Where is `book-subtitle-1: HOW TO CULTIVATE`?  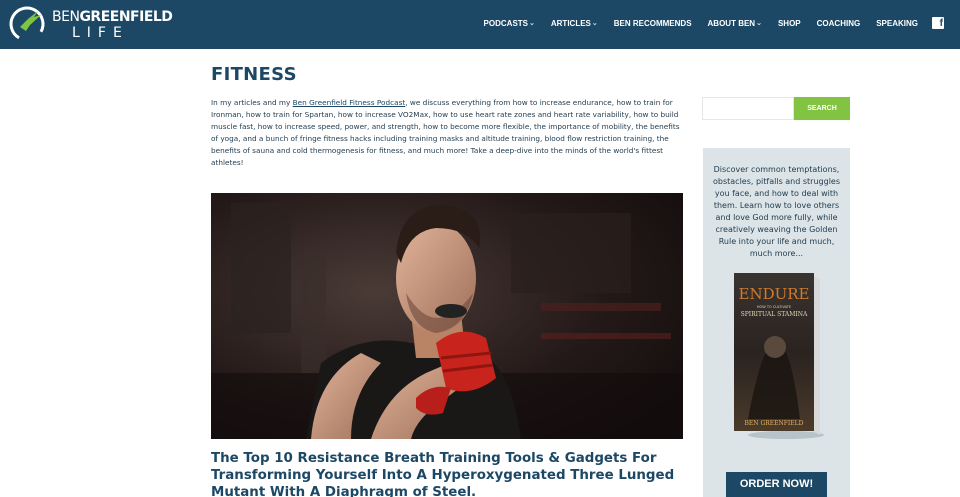
book-subtitle-1: HOW TO CULTIVATE is located at coordinates (774, 307).